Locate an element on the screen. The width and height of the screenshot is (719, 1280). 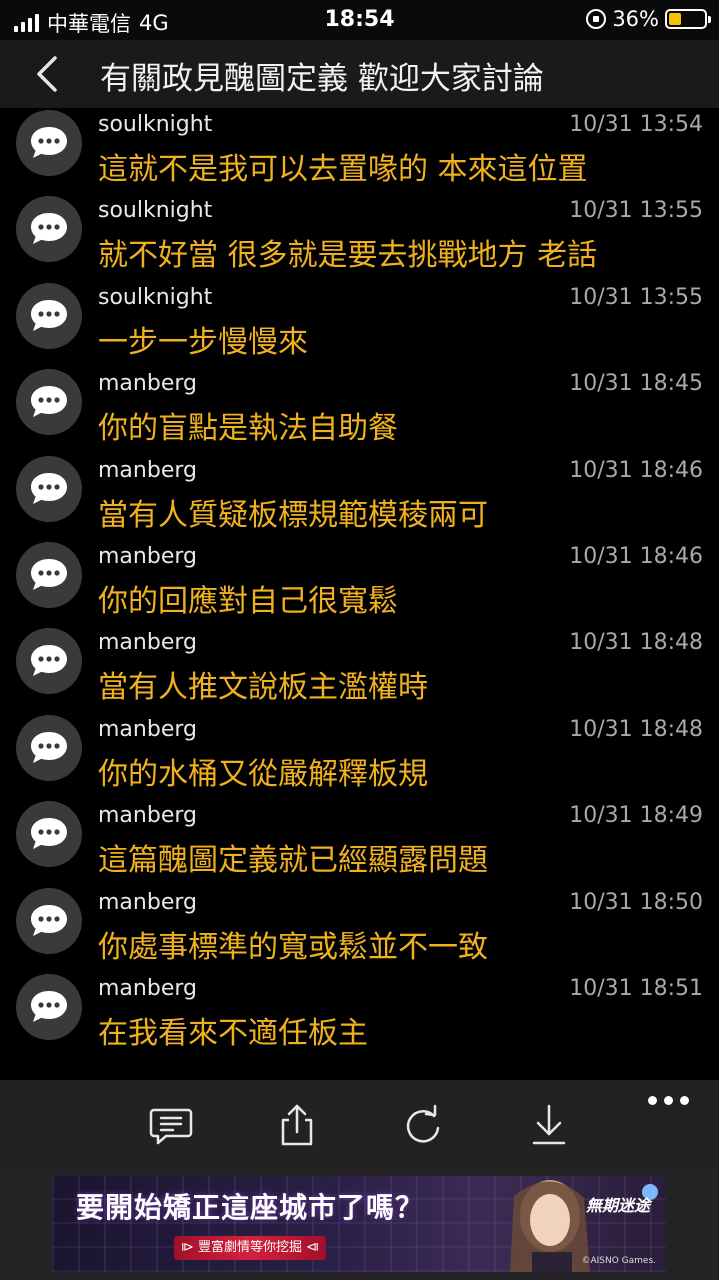
status-right: 36% is located at coordinates (648, 19).